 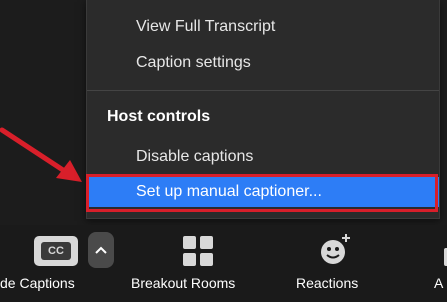 I want to click on captions-options-caret-button, so click(x=101, y=250).